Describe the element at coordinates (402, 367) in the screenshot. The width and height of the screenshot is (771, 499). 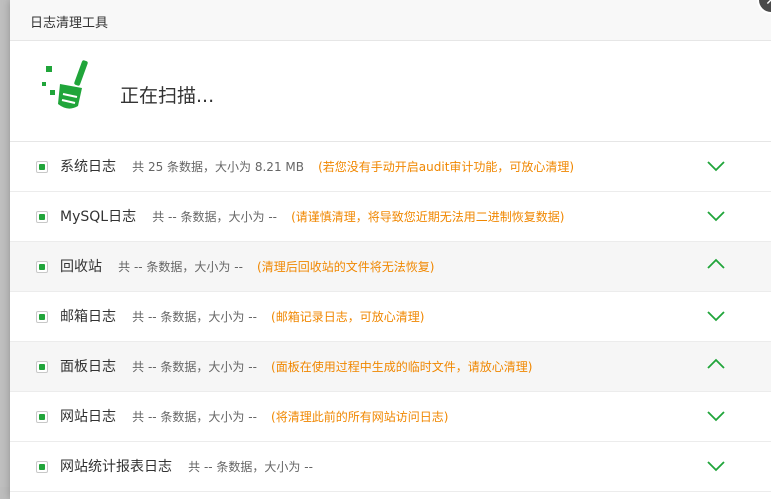
I see `log-note: (面板在使用过程中生成的临时文件，请放心清理)` at that location.